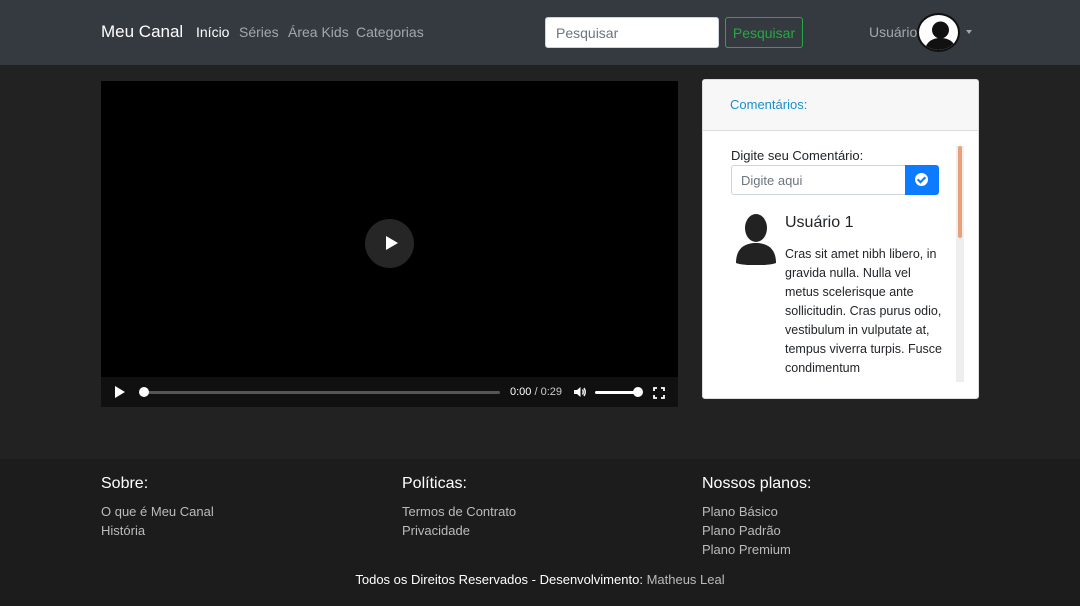 The width and height of the screenshot is (1080, 606). Describe the element at coordinates (756, 511) in the screenshot. I see `footer-link-plano-basico: Plano Básico` at that location.